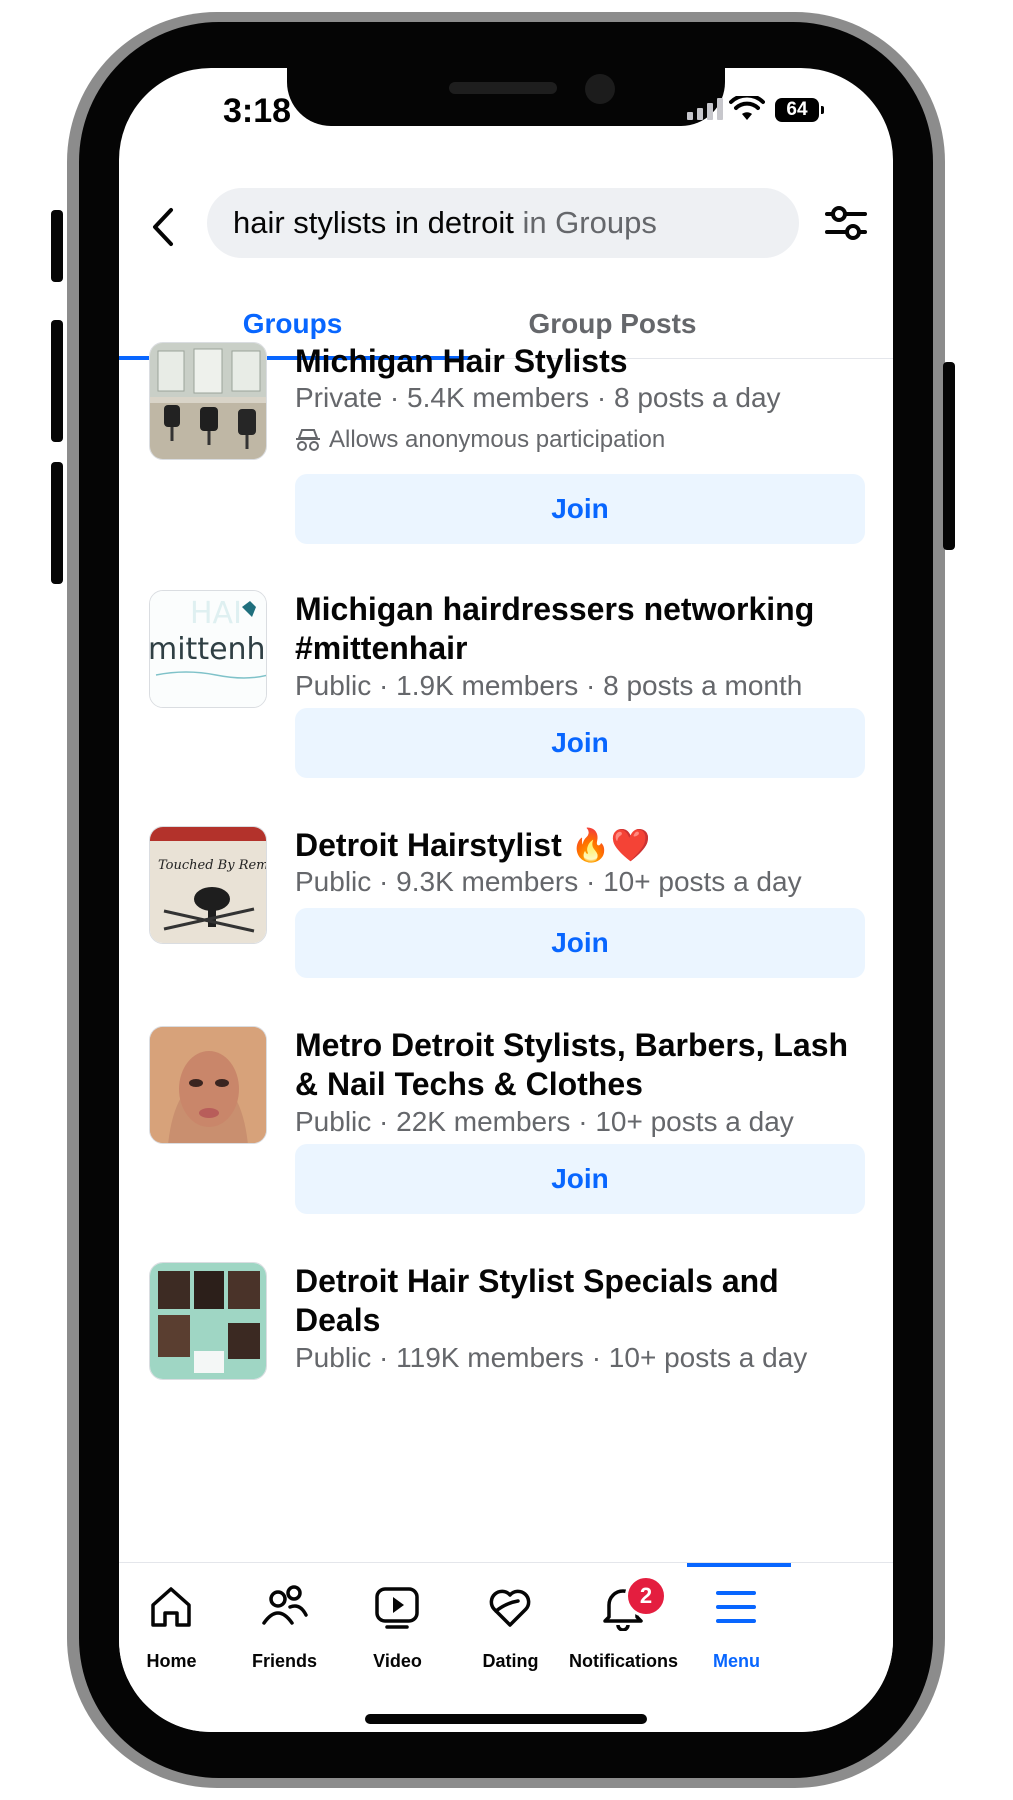 This screenshot has height=1800, width=1013. What do you see at coordinates (846, 223) in the screenshot?
I see `filter-sliders-icon` at bounding box center [846, 223].